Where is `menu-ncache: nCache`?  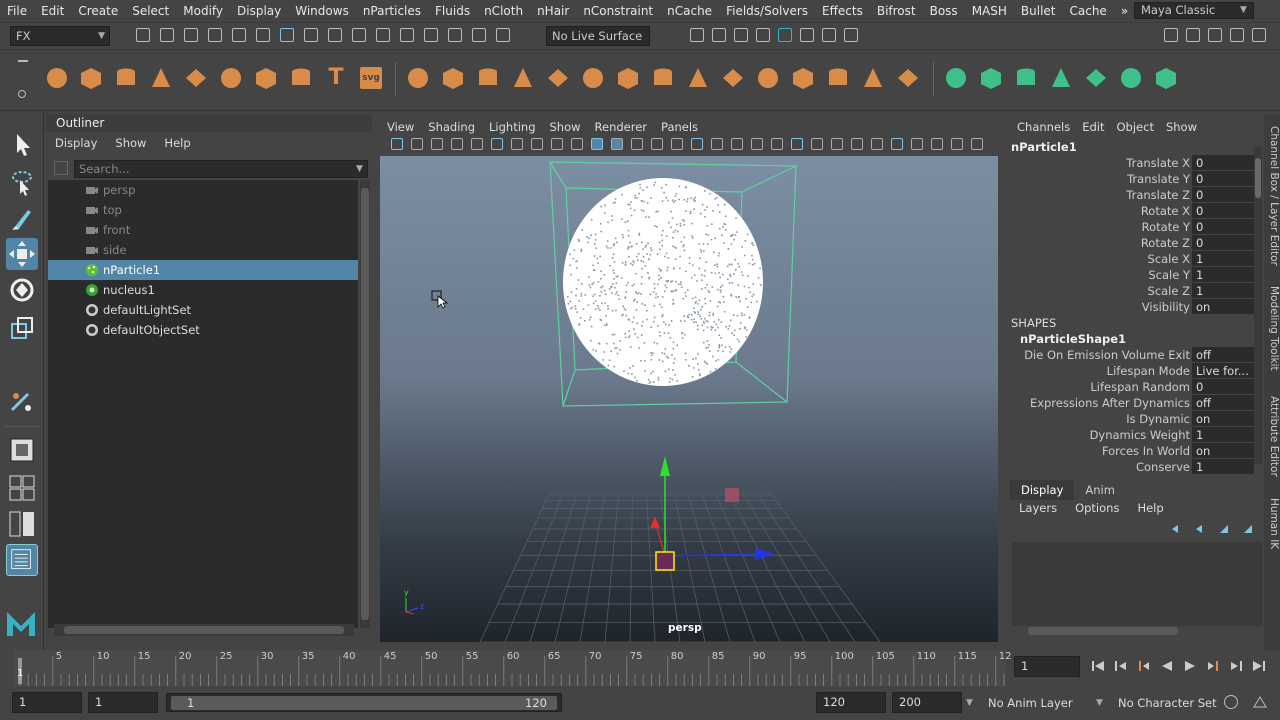 menu-ncache: nCache is located at coordinates (689, 11).